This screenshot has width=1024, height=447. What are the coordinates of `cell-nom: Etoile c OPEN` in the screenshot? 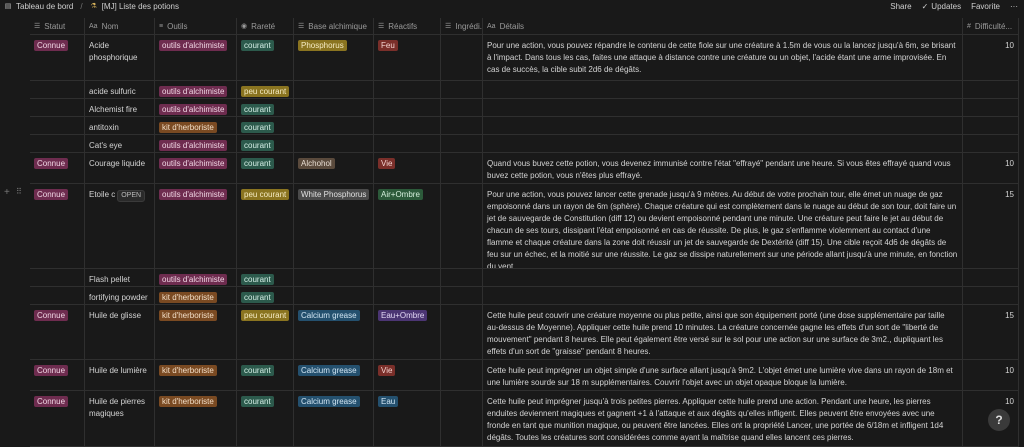 It's located at (120, 226).